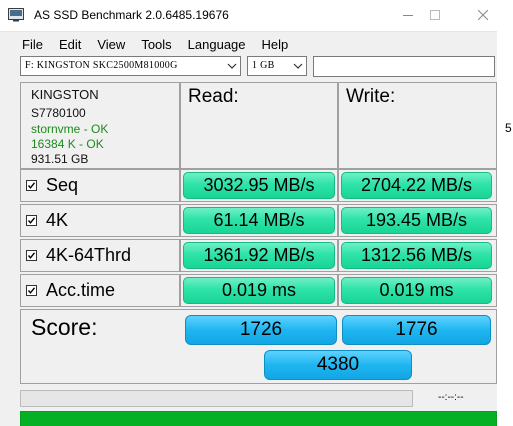 The image size is (513, 426). What do you see at coordinates (408, 15) in the screenshot?
I see `minimize-icon` at bounding box center [408, 15].